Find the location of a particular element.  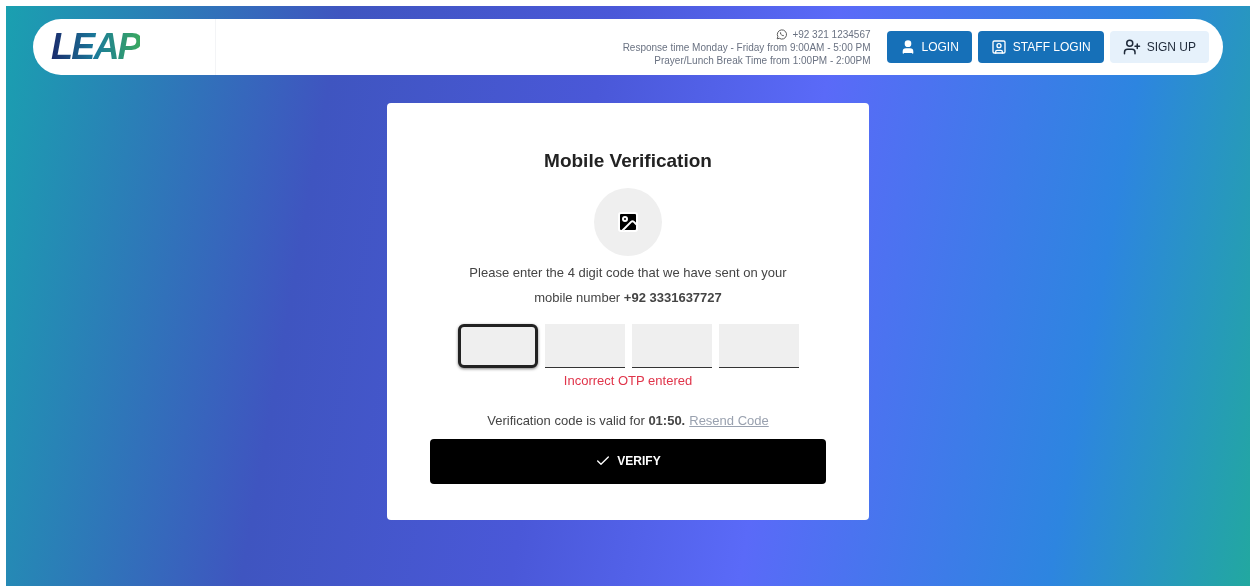

image-icon is located at coordinates (628, 221).